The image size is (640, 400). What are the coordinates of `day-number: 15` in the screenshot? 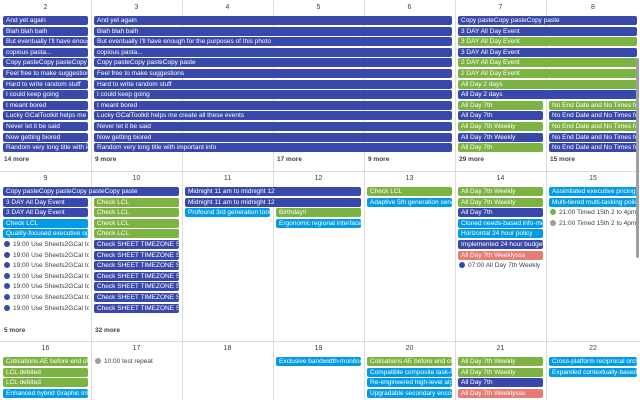 It's located at (593, 179).